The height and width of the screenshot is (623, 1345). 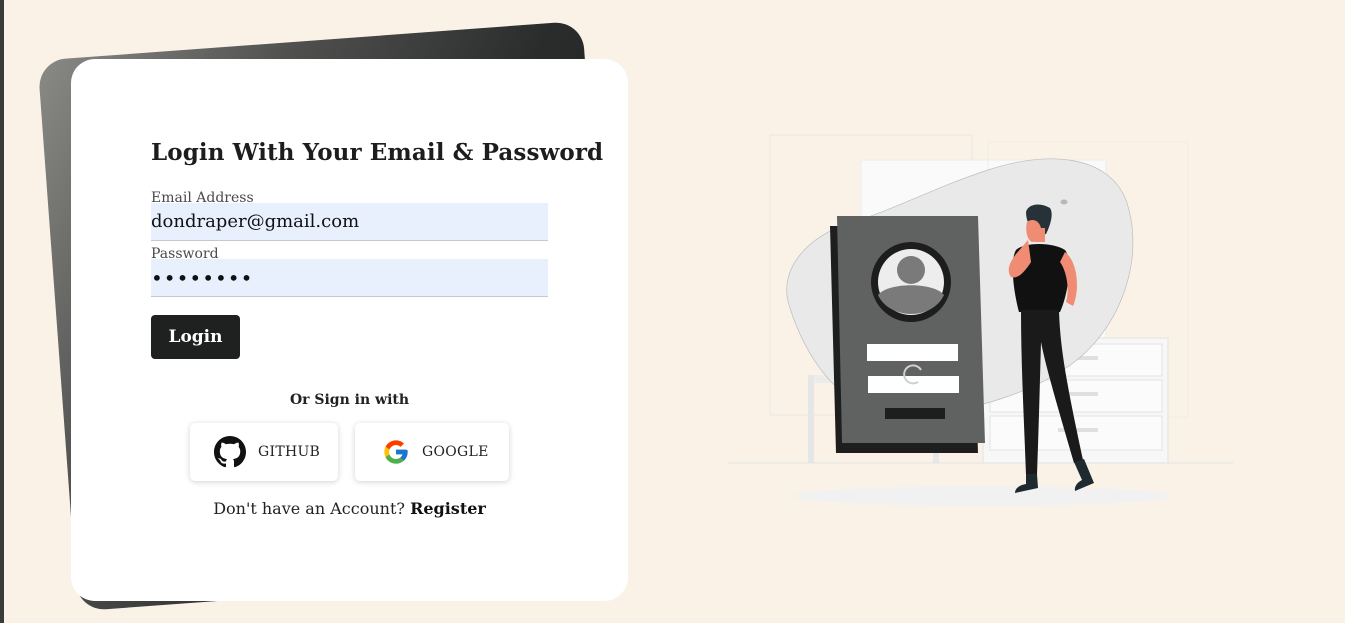 What do you see at coordinates (2, 311) in the screenshot?
I see `window-edge` at bounding box center [2, 311].